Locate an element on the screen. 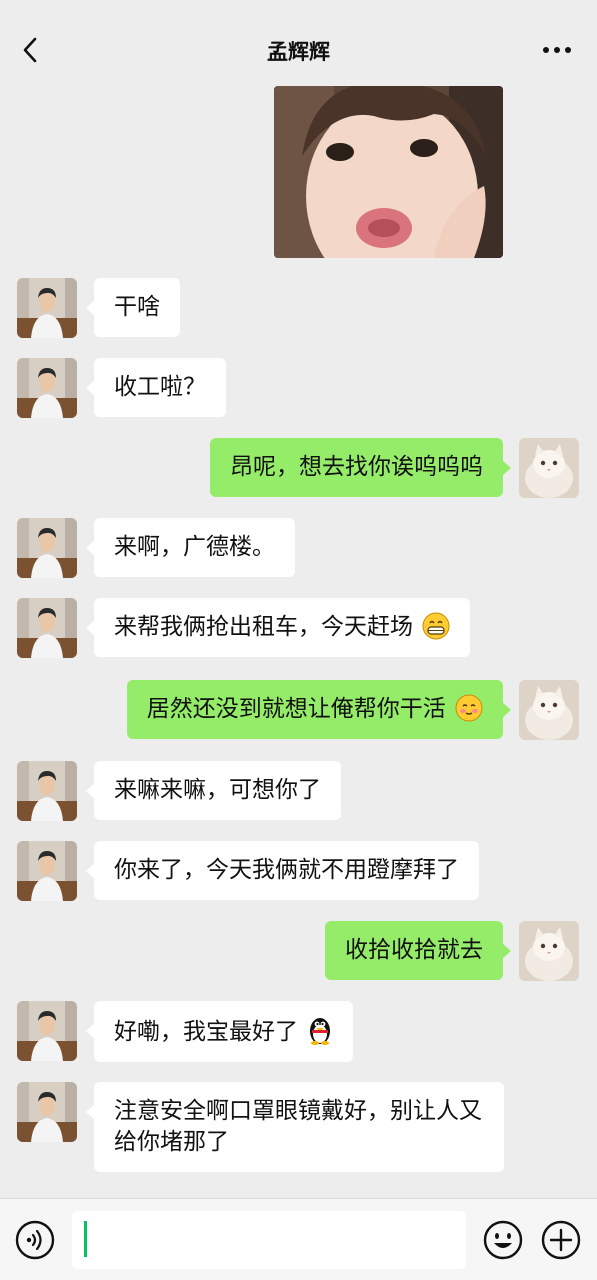 This screenshot has height=1280, width=597. message-text: 干啥 is located at coordinates (137, 307).